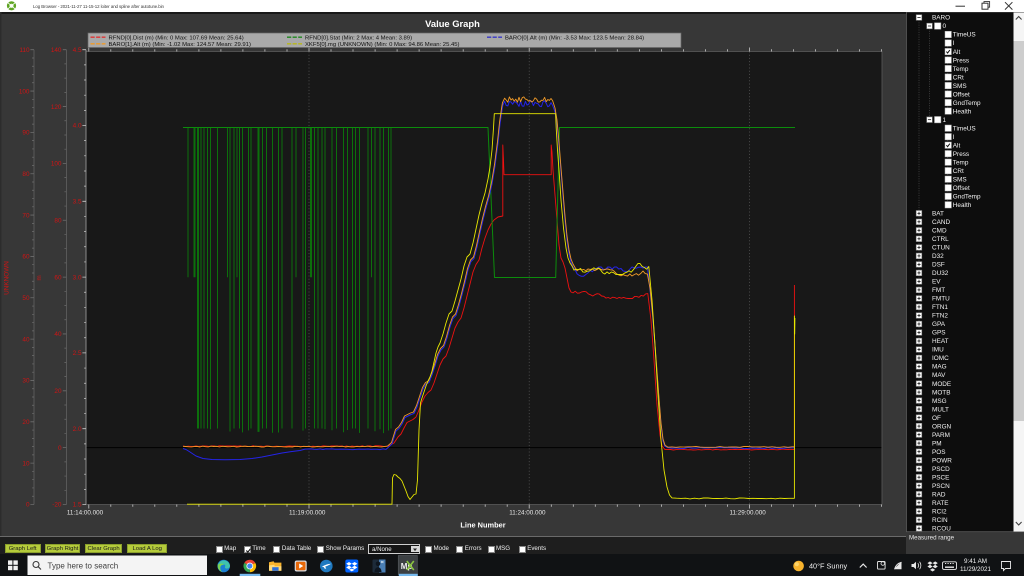  What do you see at coordinates (24, 50) in the screenshot?
I see `svg-text: 110` at bounding box center [24, 50].